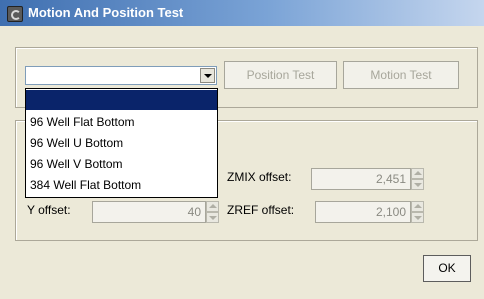 This screenshot has height=299, width=484. What do you see at coordinates (363, 212) in the screenshot?
I see `zref-offset-input: 2,100` at bounding box center [363, 212].